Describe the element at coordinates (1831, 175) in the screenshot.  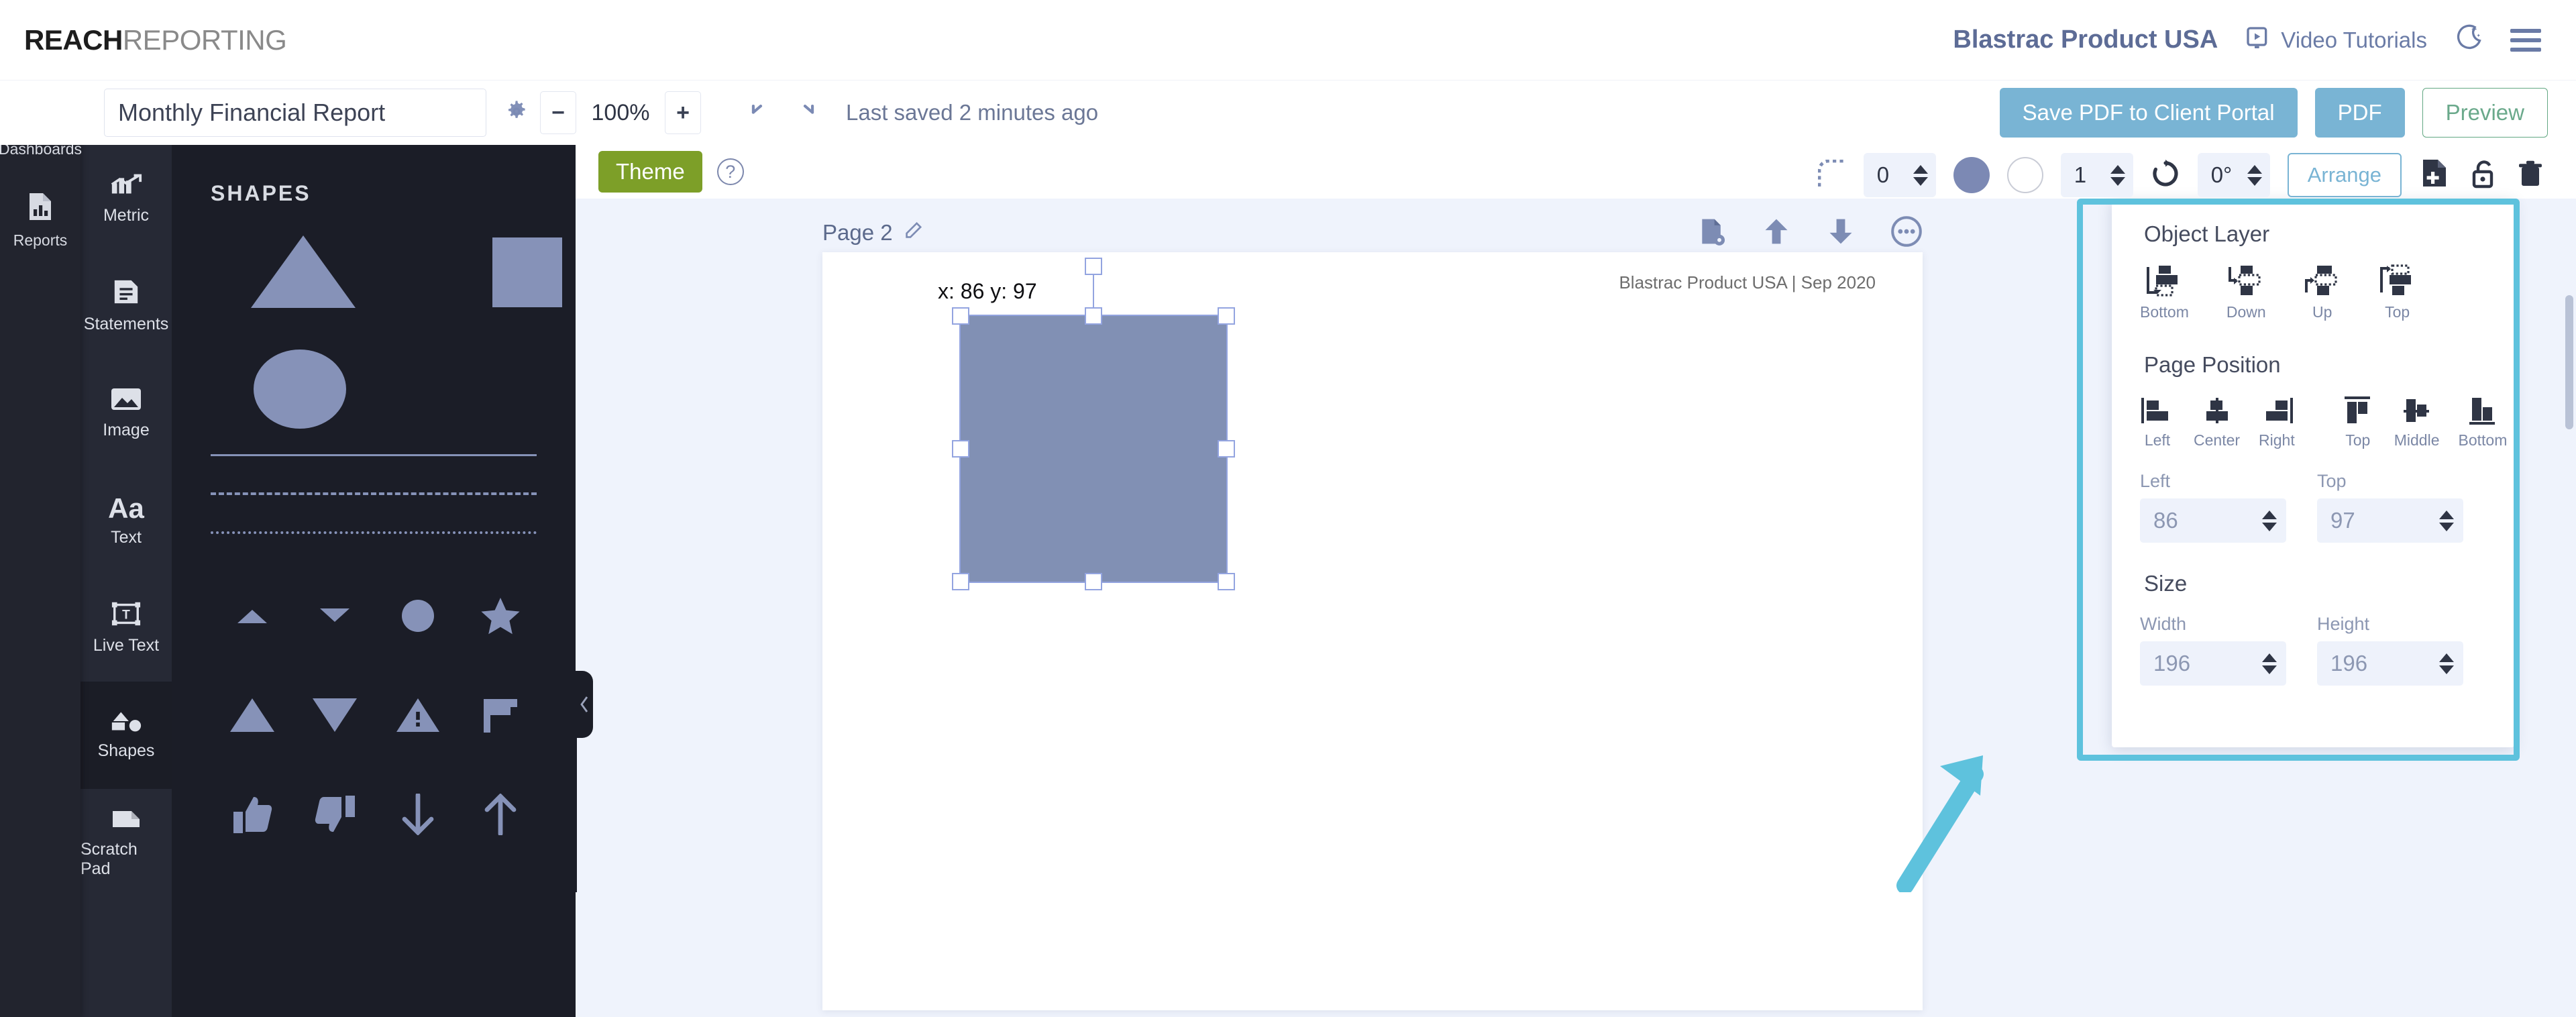
I see `corner-radius-icon` at that location.